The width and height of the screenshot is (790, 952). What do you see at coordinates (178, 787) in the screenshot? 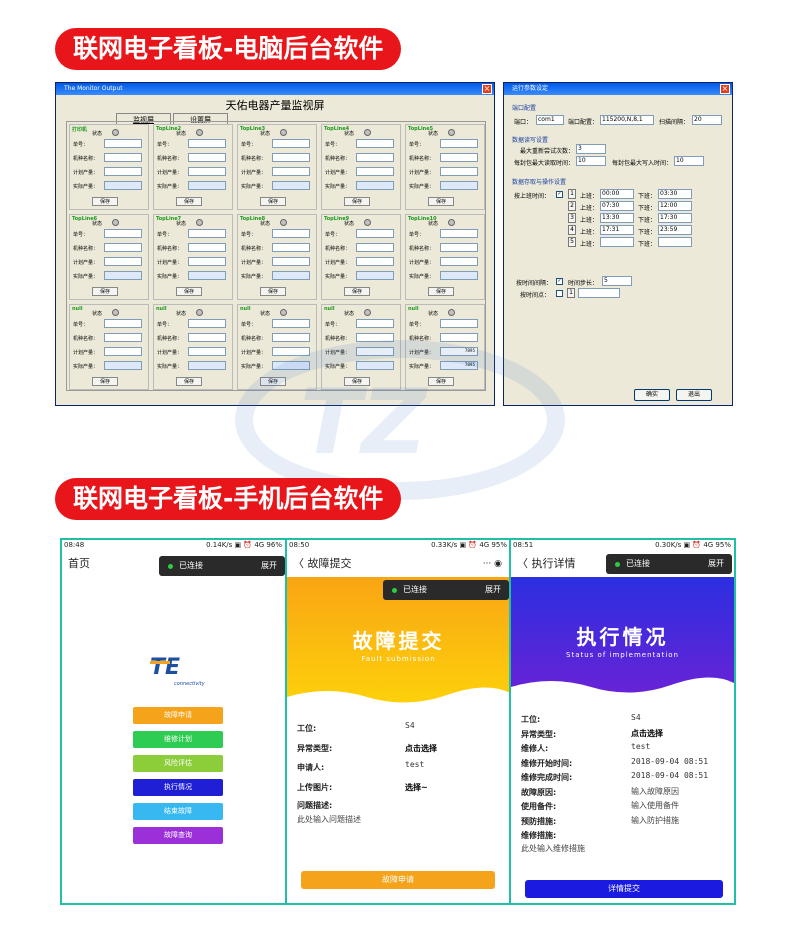
I see `menu-button: 执行情况` at bounding box center [178, 787].